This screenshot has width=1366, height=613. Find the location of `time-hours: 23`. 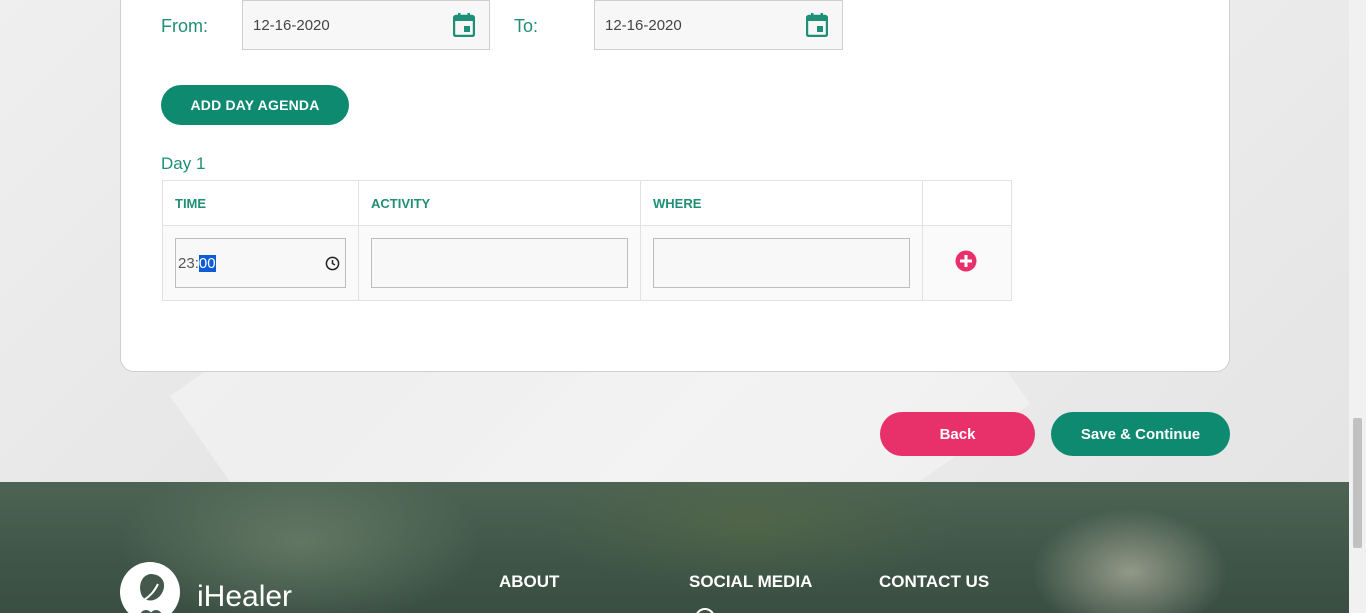

time-hours: 23 is located at coordinates (186, 263).